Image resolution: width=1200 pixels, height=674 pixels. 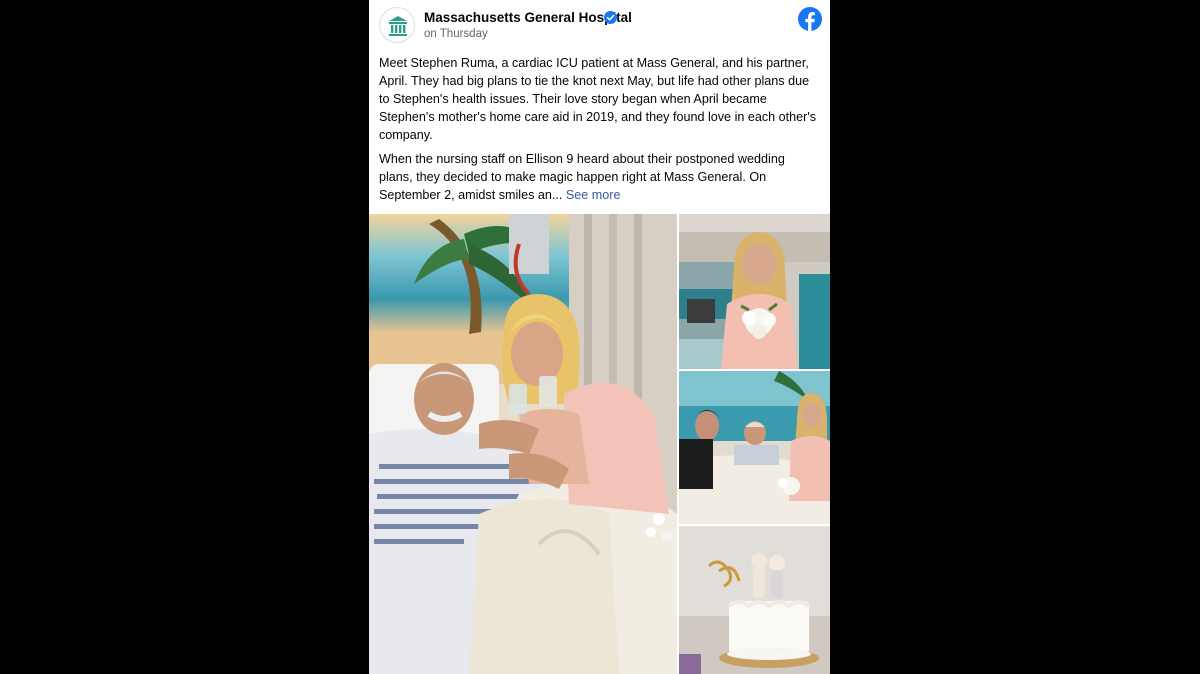 What do you see at coordinates (810, 19) in the screenshot?
I see `facebook-logo-icon` at bounding box center [810, 19].